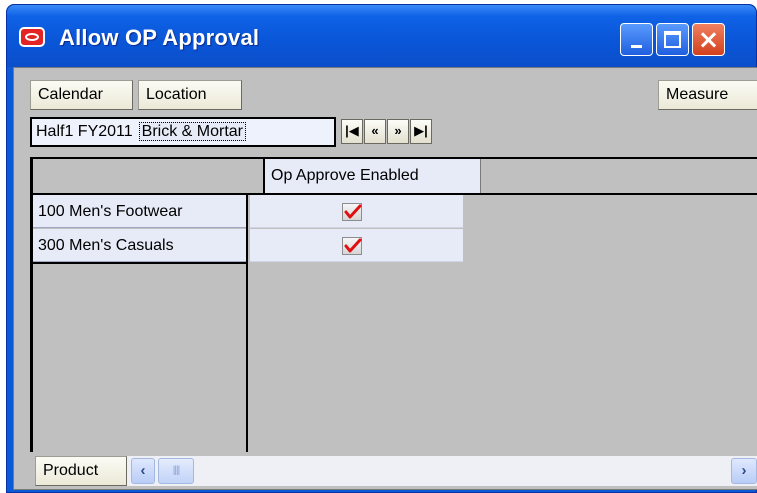 This screenshot has height=493, width=757. I want to click on column-header-op-approve-enabled: Op Approve Enabled, so click(373, 176).